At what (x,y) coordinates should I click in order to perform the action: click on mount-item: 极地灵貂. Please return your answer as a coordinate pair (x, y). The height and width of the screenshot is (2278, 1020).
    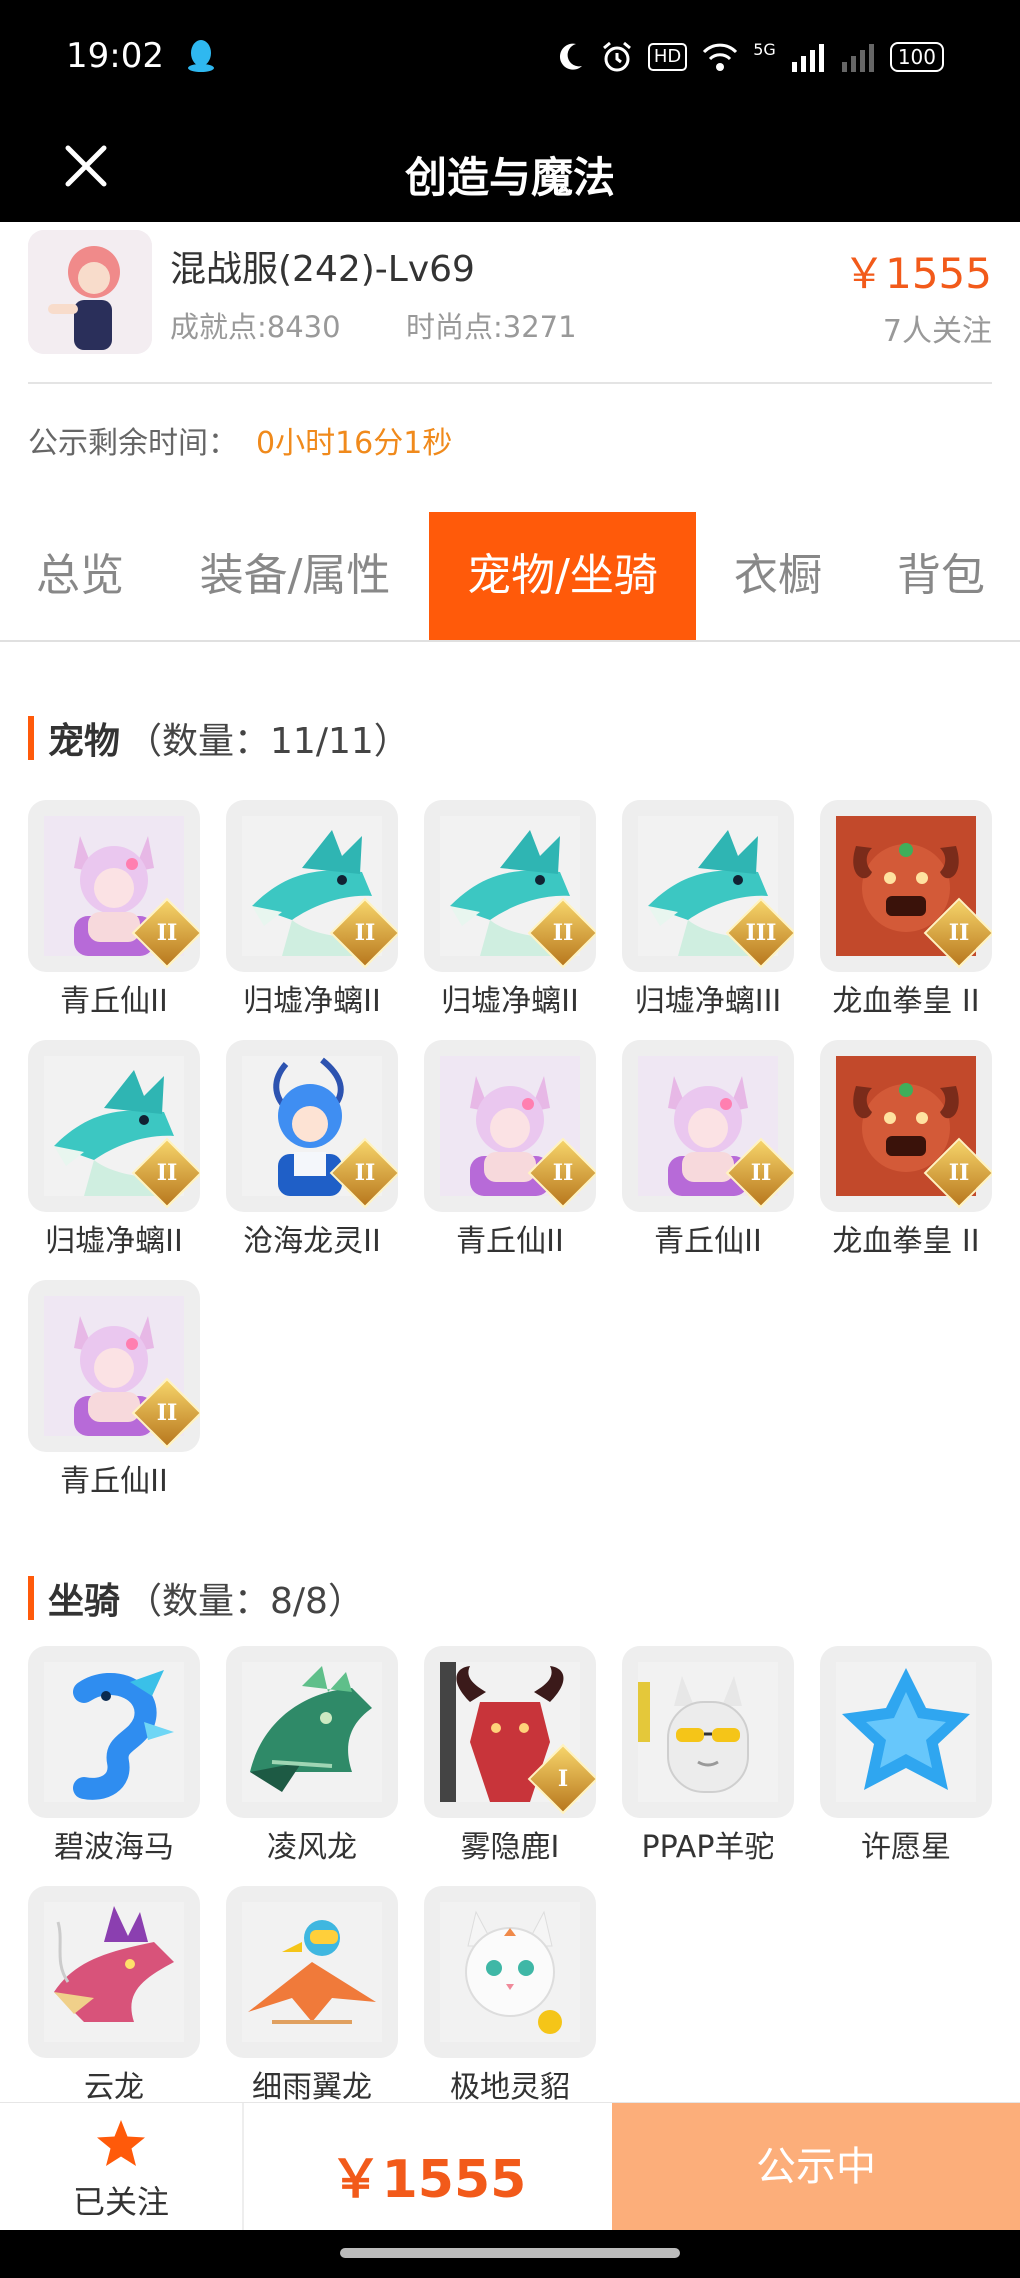
    Looking at the image, I should click on (510, 1994).